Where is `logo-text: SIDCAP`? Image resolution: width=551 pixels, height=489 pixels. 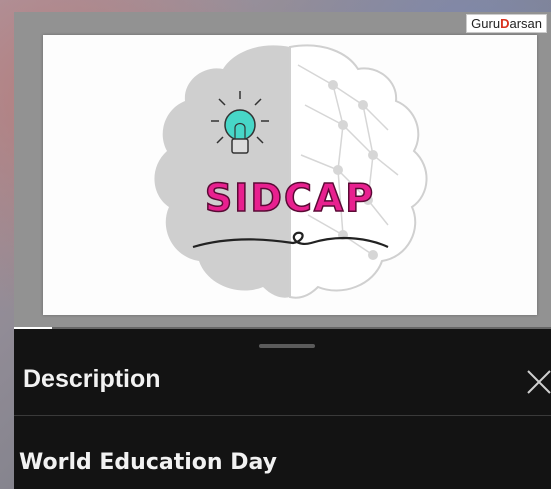
logo-text: SIDCAP is located at coordinates (290, 198).